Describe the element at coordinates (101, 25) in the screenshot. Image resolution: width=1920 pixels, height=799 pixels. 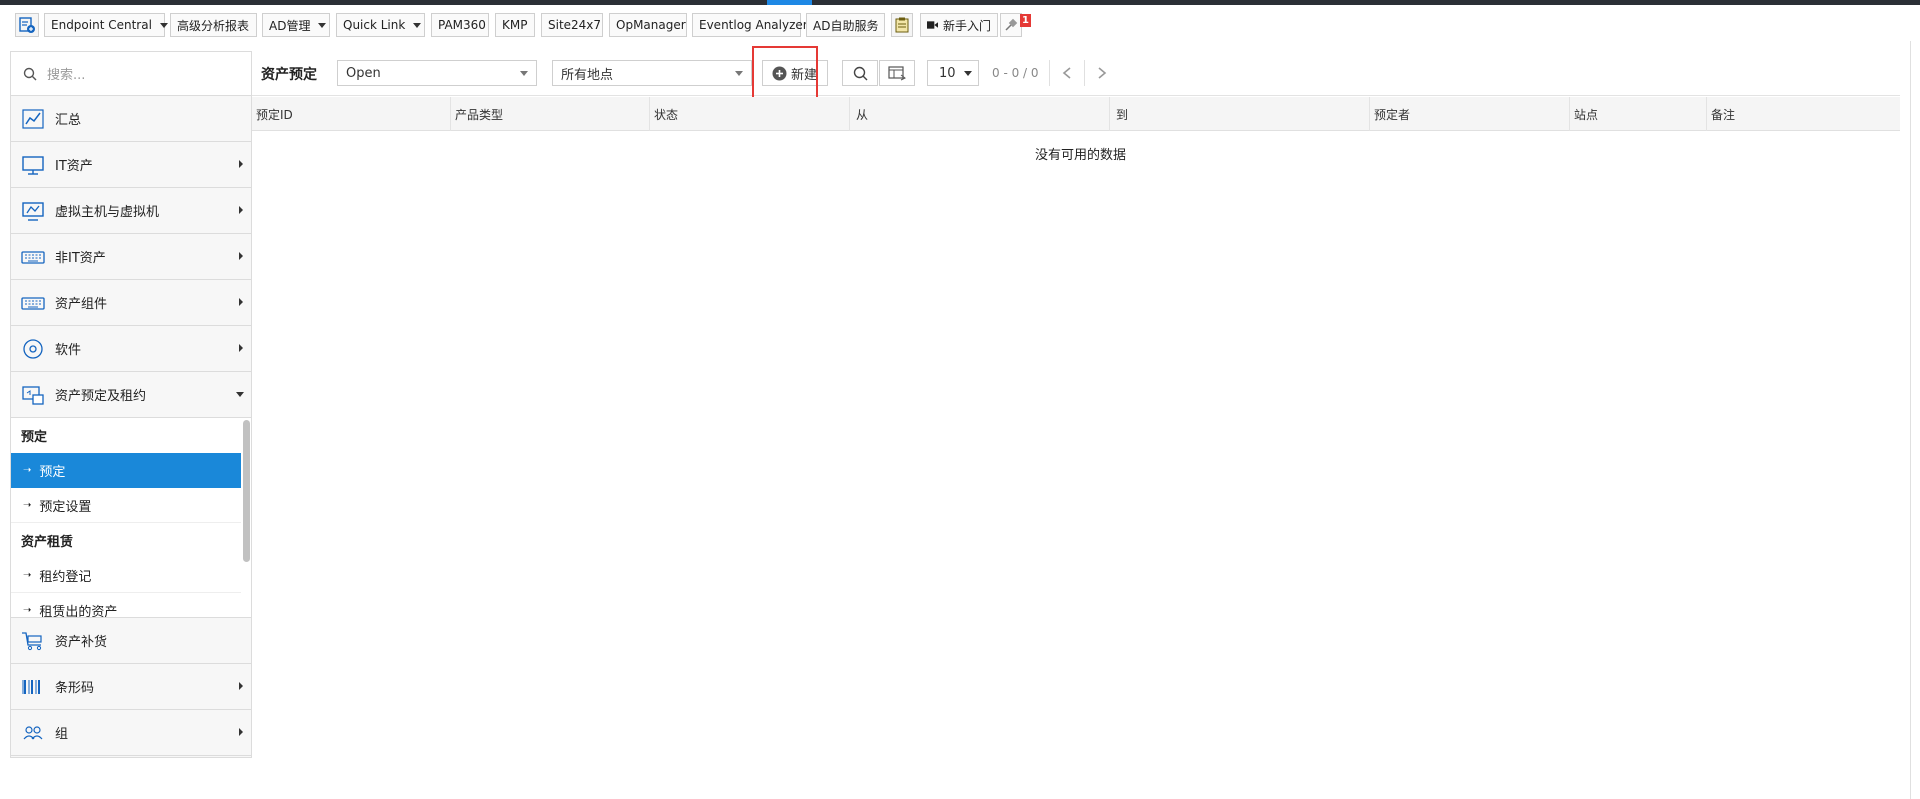
I see `endpoint-central-label: Endpoint Central` at that location.